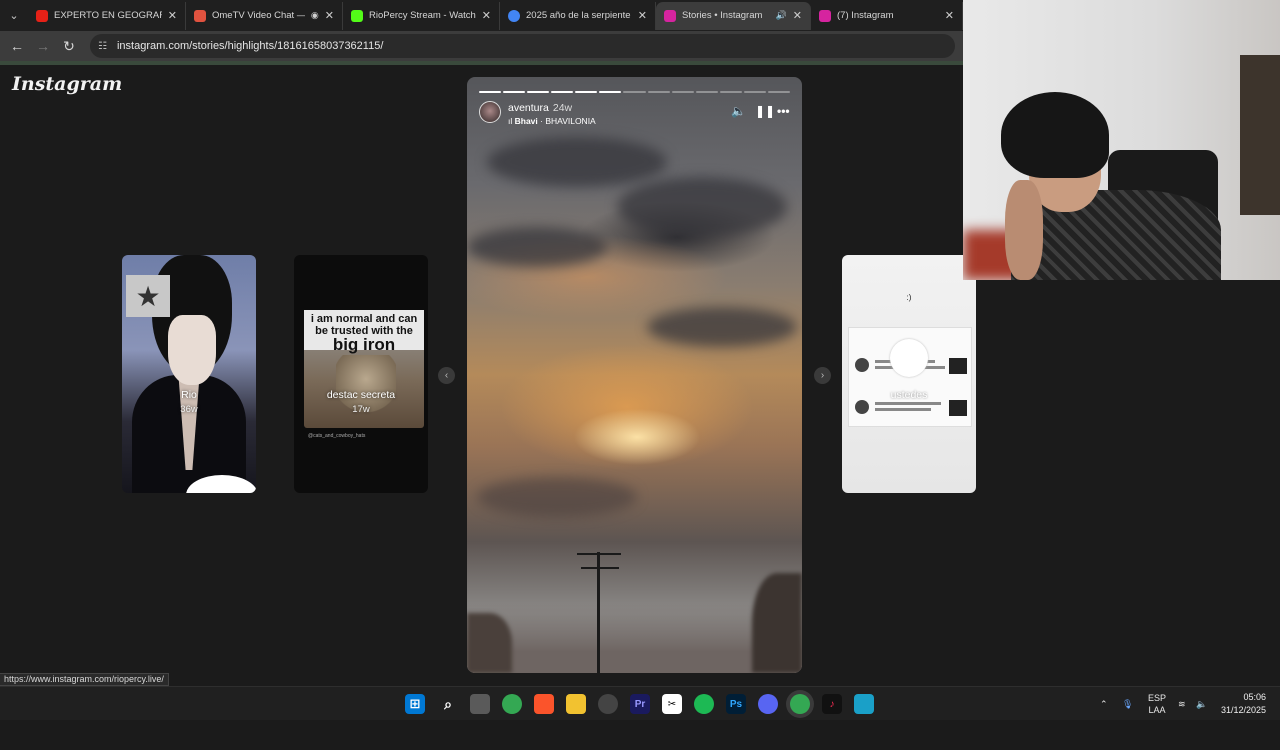 This screenshot has height=750, width=1280. What do you see at coordinates (337, 436) in the screenshot?
I see `meme-credit: @cats_and_cowboy_hats` at bounding box center [337, 436].